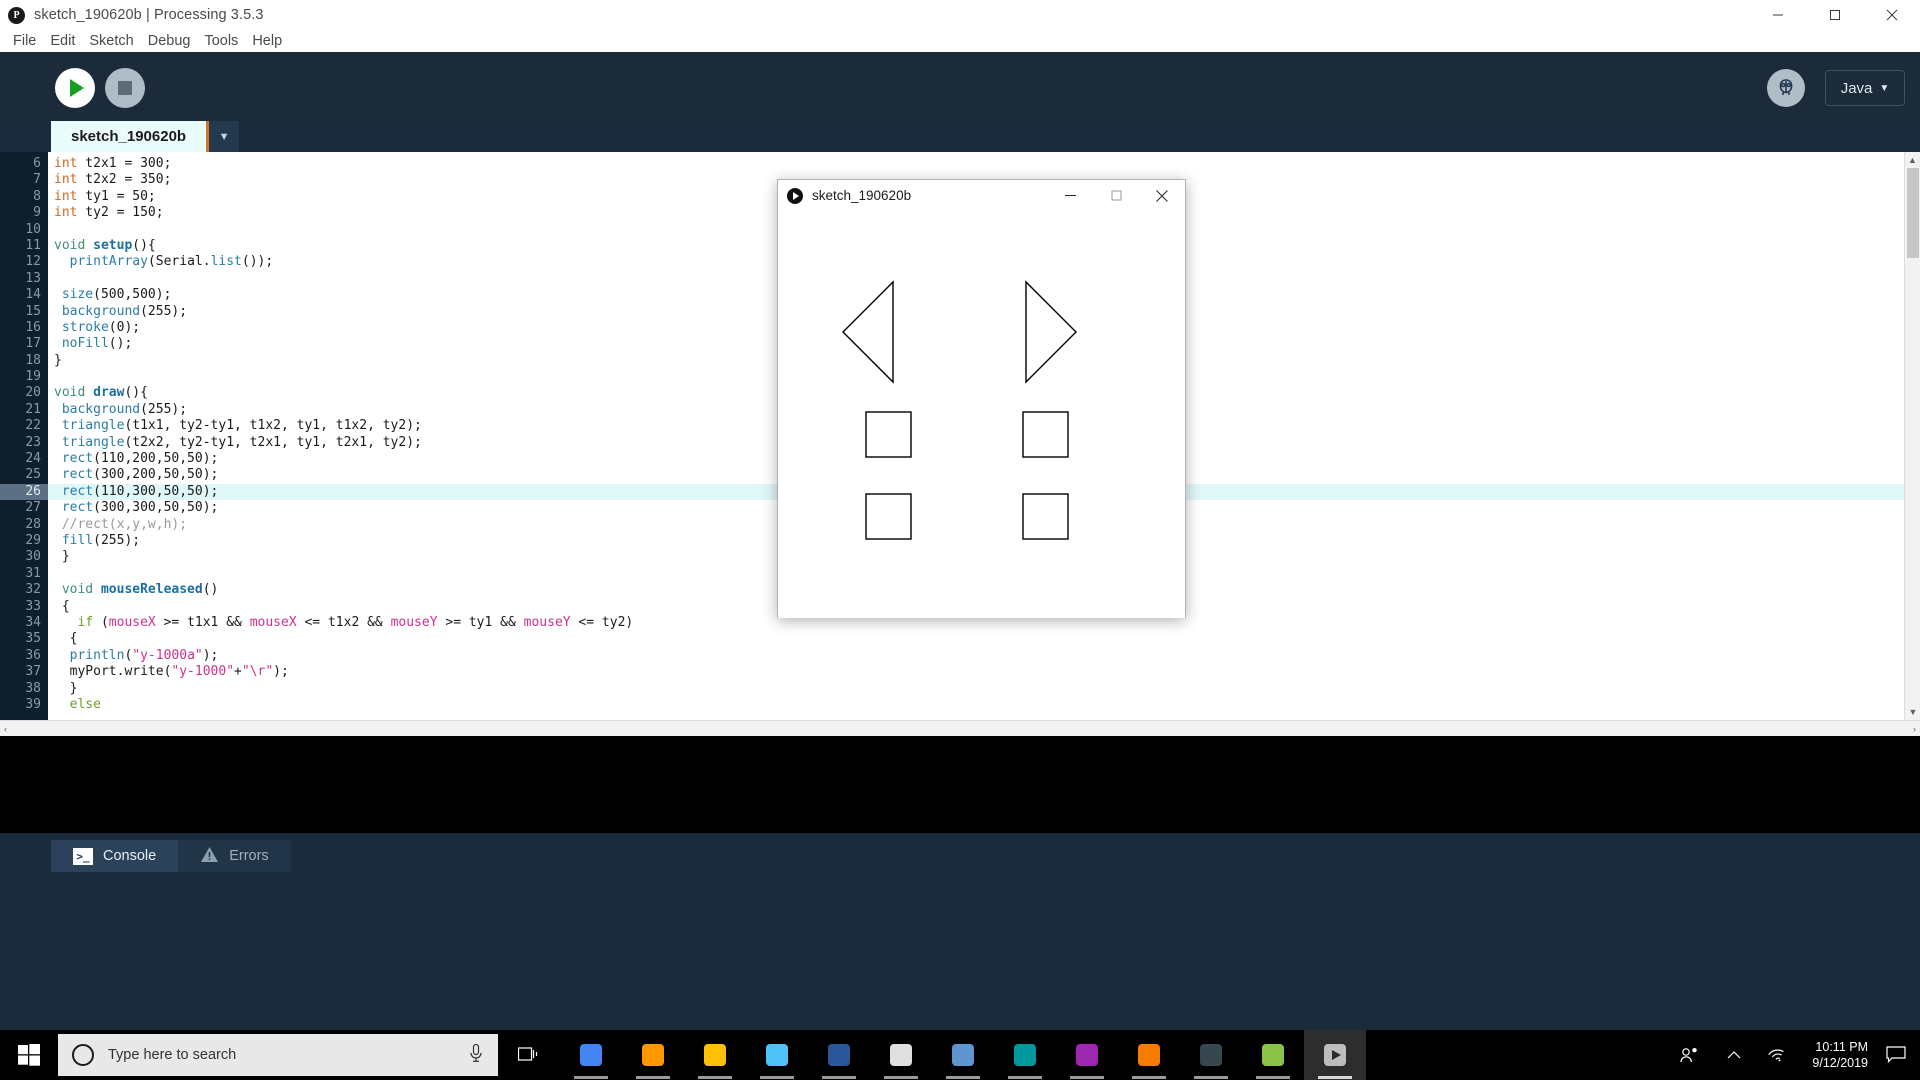  What do you see at coordinates (888, 516) in the screenshot?
I see `rect-bottom-left` at bounding box center [888, 516].